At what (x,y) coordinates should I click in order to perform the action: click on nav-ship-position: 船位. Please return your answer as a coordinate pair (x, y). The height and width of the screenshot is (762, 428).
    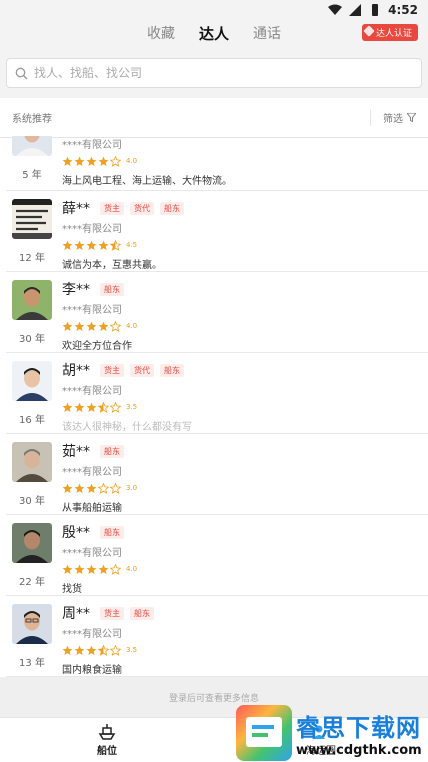
    Looking at the image, I should click on (107, 740).